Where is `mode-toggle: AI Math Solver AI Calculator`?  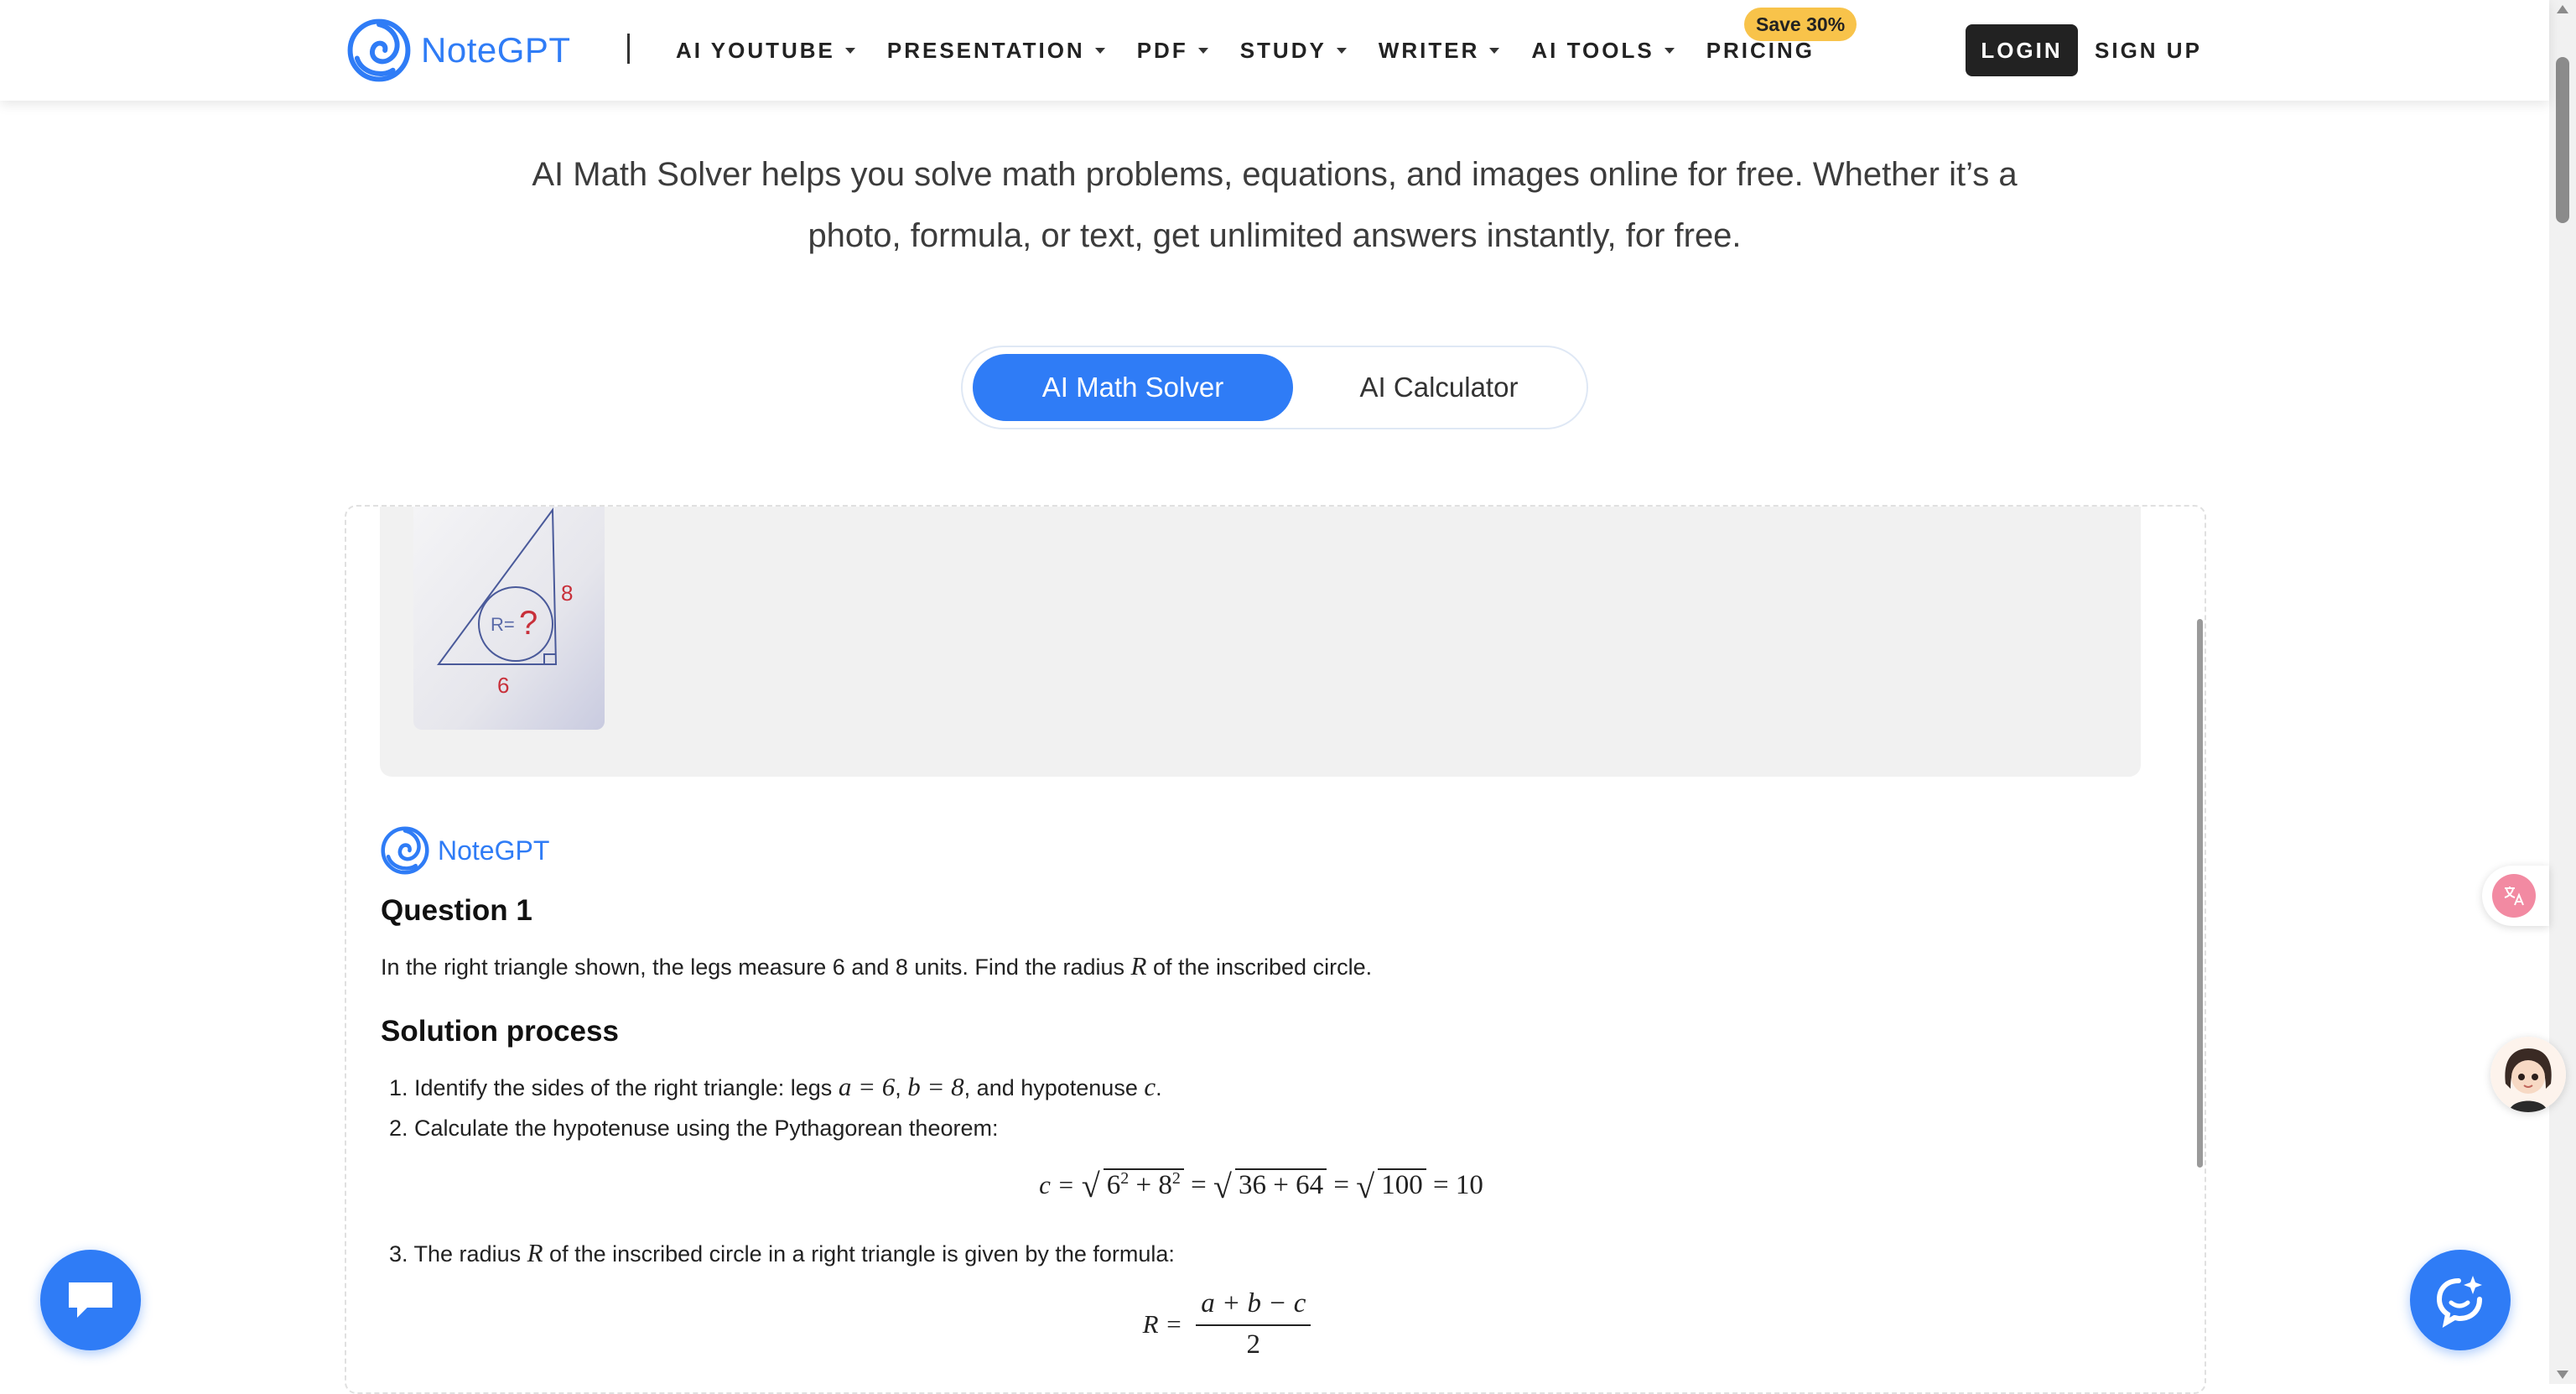 mode-toggle: AI Math Solver AI Calculator is located at coordinates (1274, 387).